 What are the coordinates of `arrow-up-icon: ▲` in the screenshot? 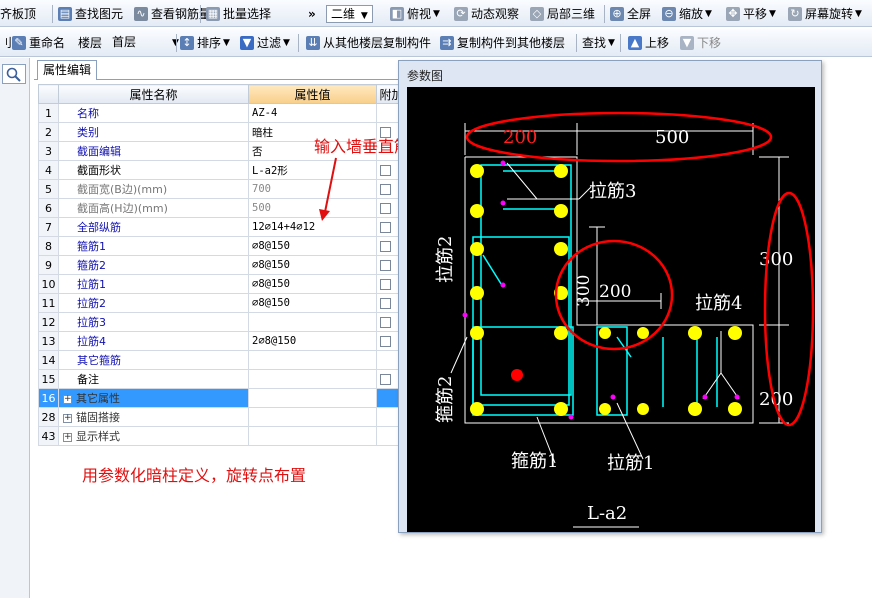 It's located at (635, 42).